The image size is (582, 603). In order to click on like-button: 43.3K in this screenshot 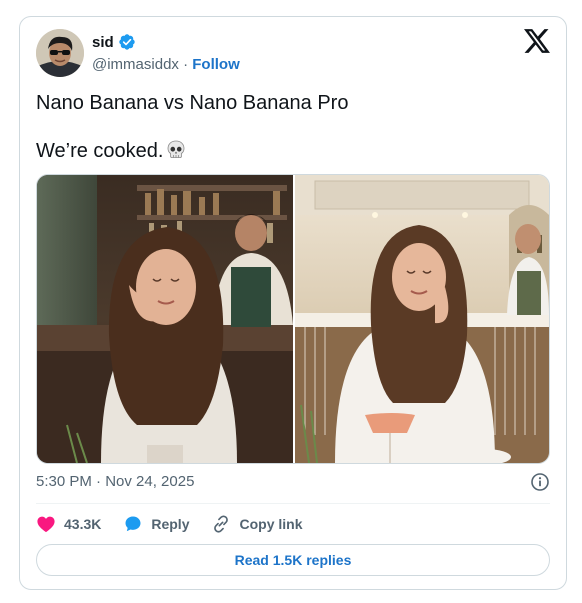, I will do `click(68, 524)`.